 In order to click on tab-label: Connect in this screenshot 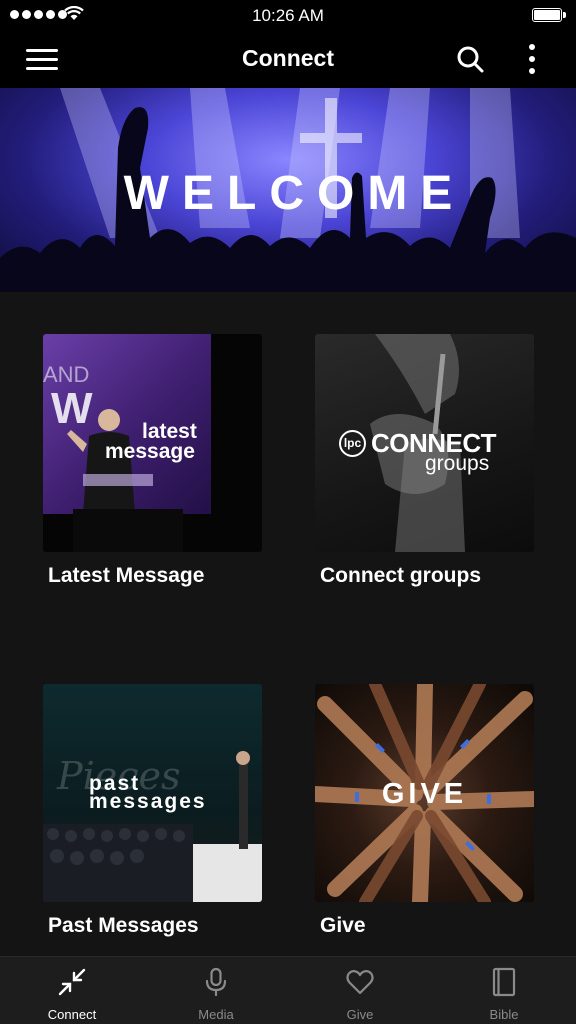, I will do `click(72, 1014)`.